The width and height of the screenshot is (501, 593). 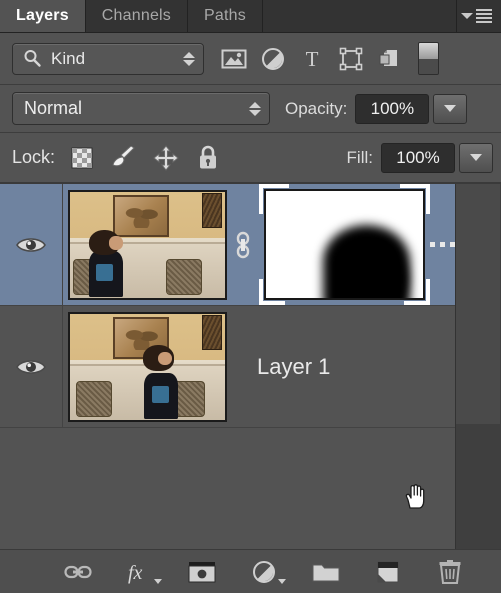 What do you see at coordinates (145, 157) in the screenshot?
I see `lock-icon-group` at bounding box center [145, 157].